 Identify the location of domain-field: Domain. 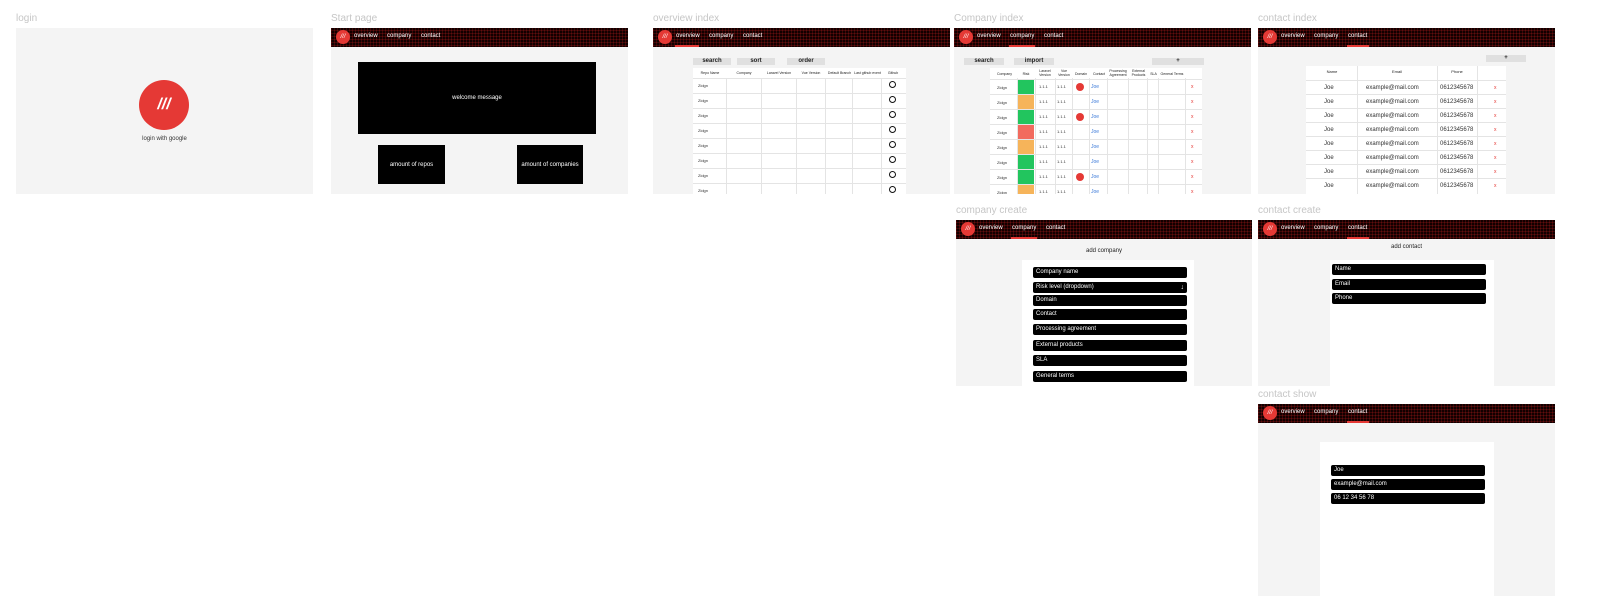
(1110, 300).